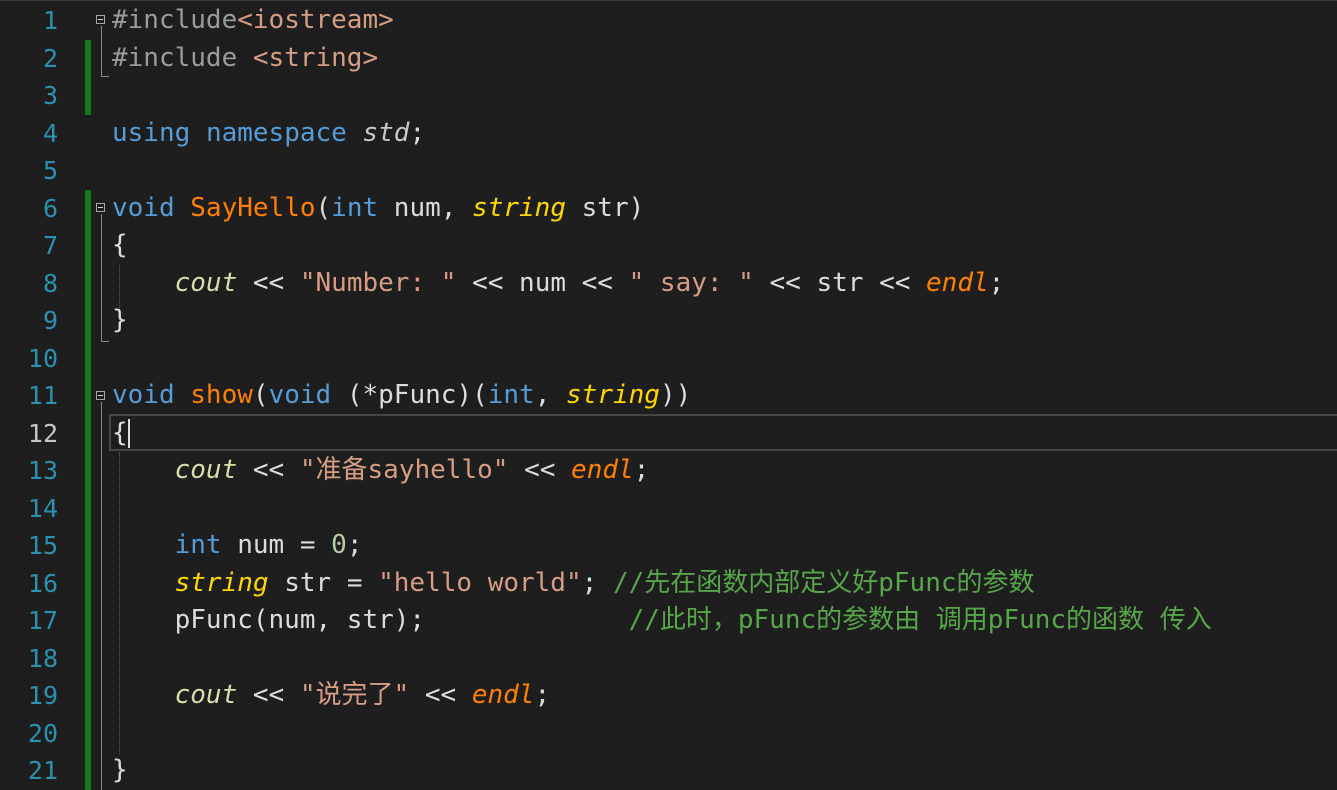  I want to click on line-number: 20, so click(42, 733).